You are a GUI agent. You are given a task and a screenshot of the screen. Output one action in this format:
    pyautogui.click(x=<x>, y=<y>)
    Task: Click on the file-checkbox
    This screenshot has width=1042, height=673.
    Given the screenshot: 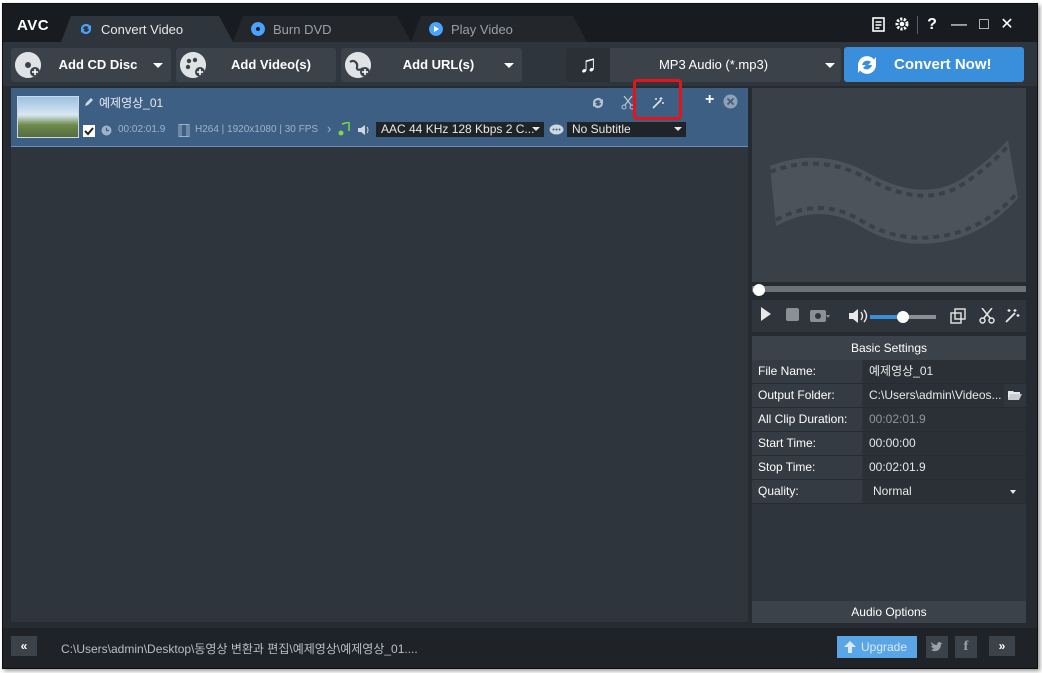 What is the action you would take?
    pyautogui.click(x=89, y=131)
    